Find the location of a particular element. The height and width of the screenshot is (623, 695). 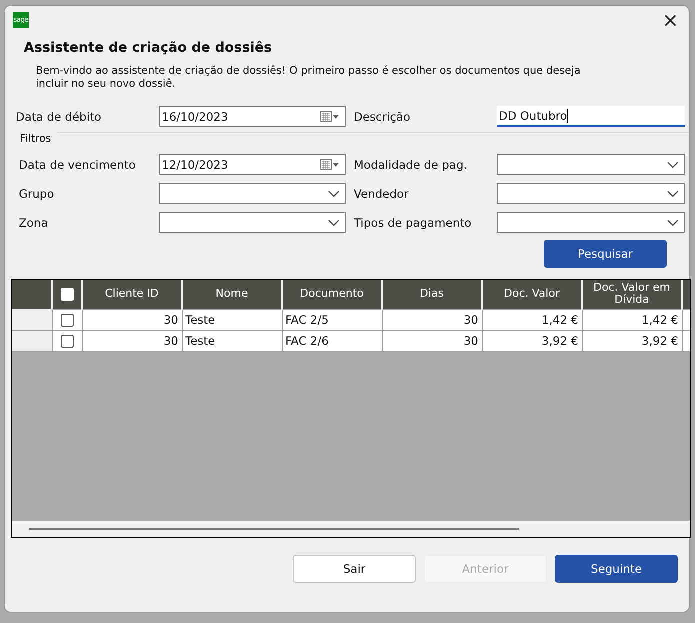

close-button: × is located at coordinates (670, 20).